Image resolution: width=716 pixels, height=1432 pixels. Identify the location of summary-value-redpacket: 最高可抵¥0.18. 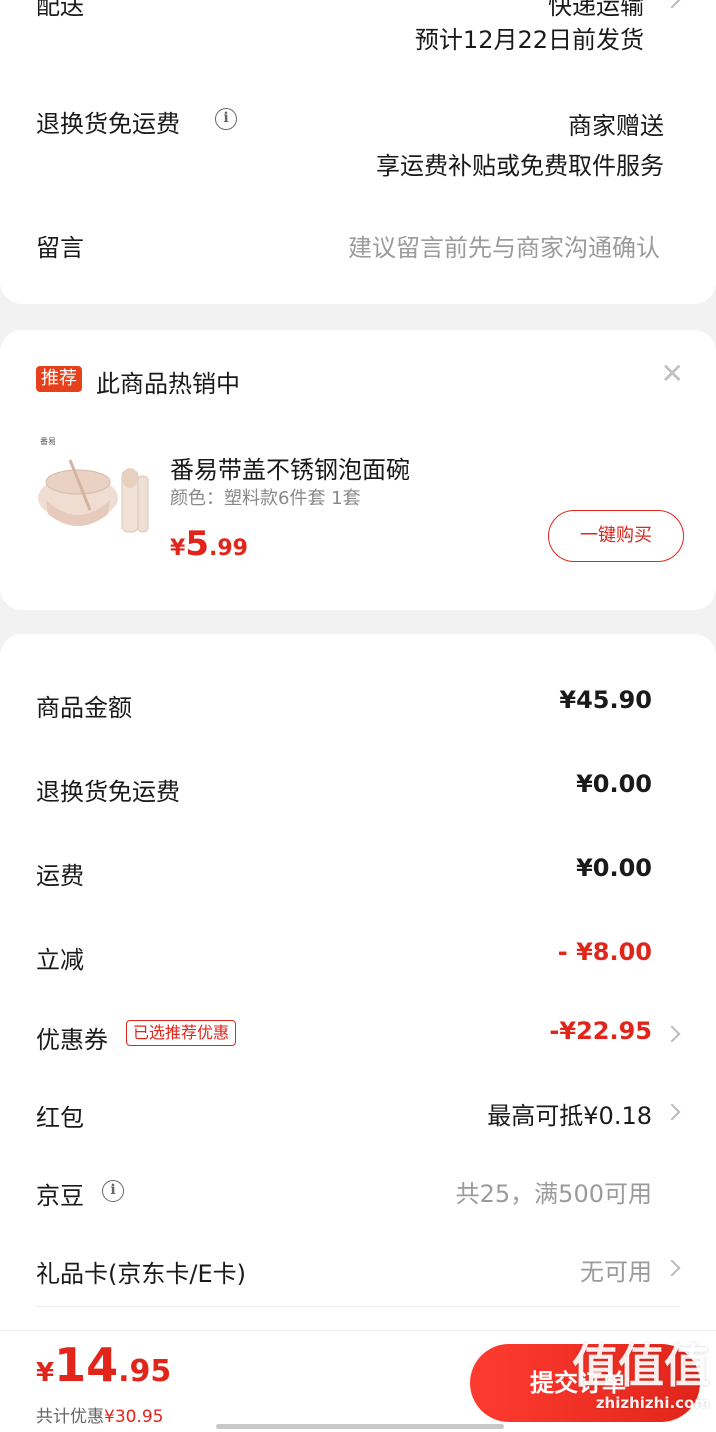
(569, 1113).